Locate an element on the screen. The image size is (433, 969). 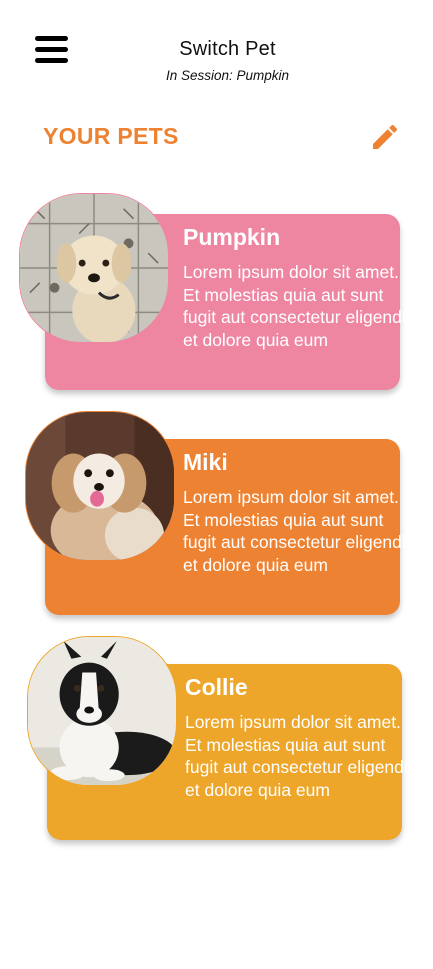
pencil-icon is located at coordinates (385, 136).